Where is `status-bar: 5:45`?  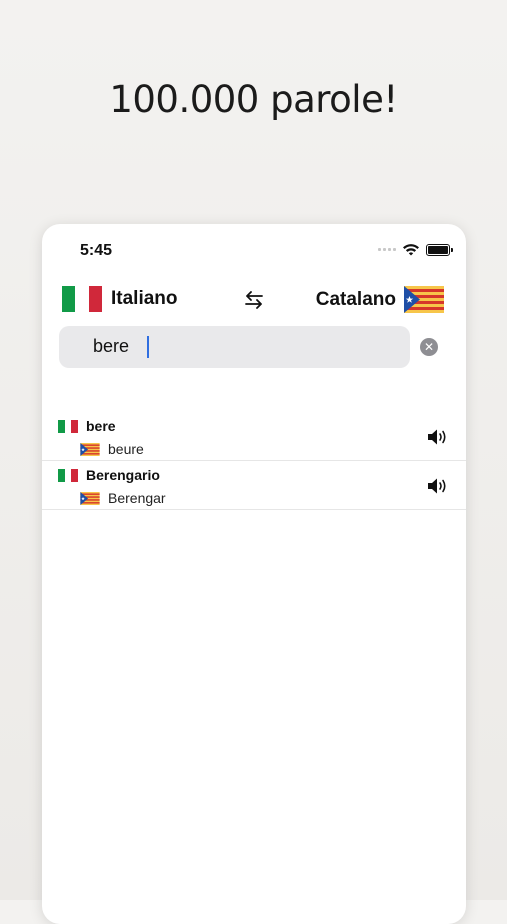
status-bar: 5:45 is located at coordinates (254, 249).